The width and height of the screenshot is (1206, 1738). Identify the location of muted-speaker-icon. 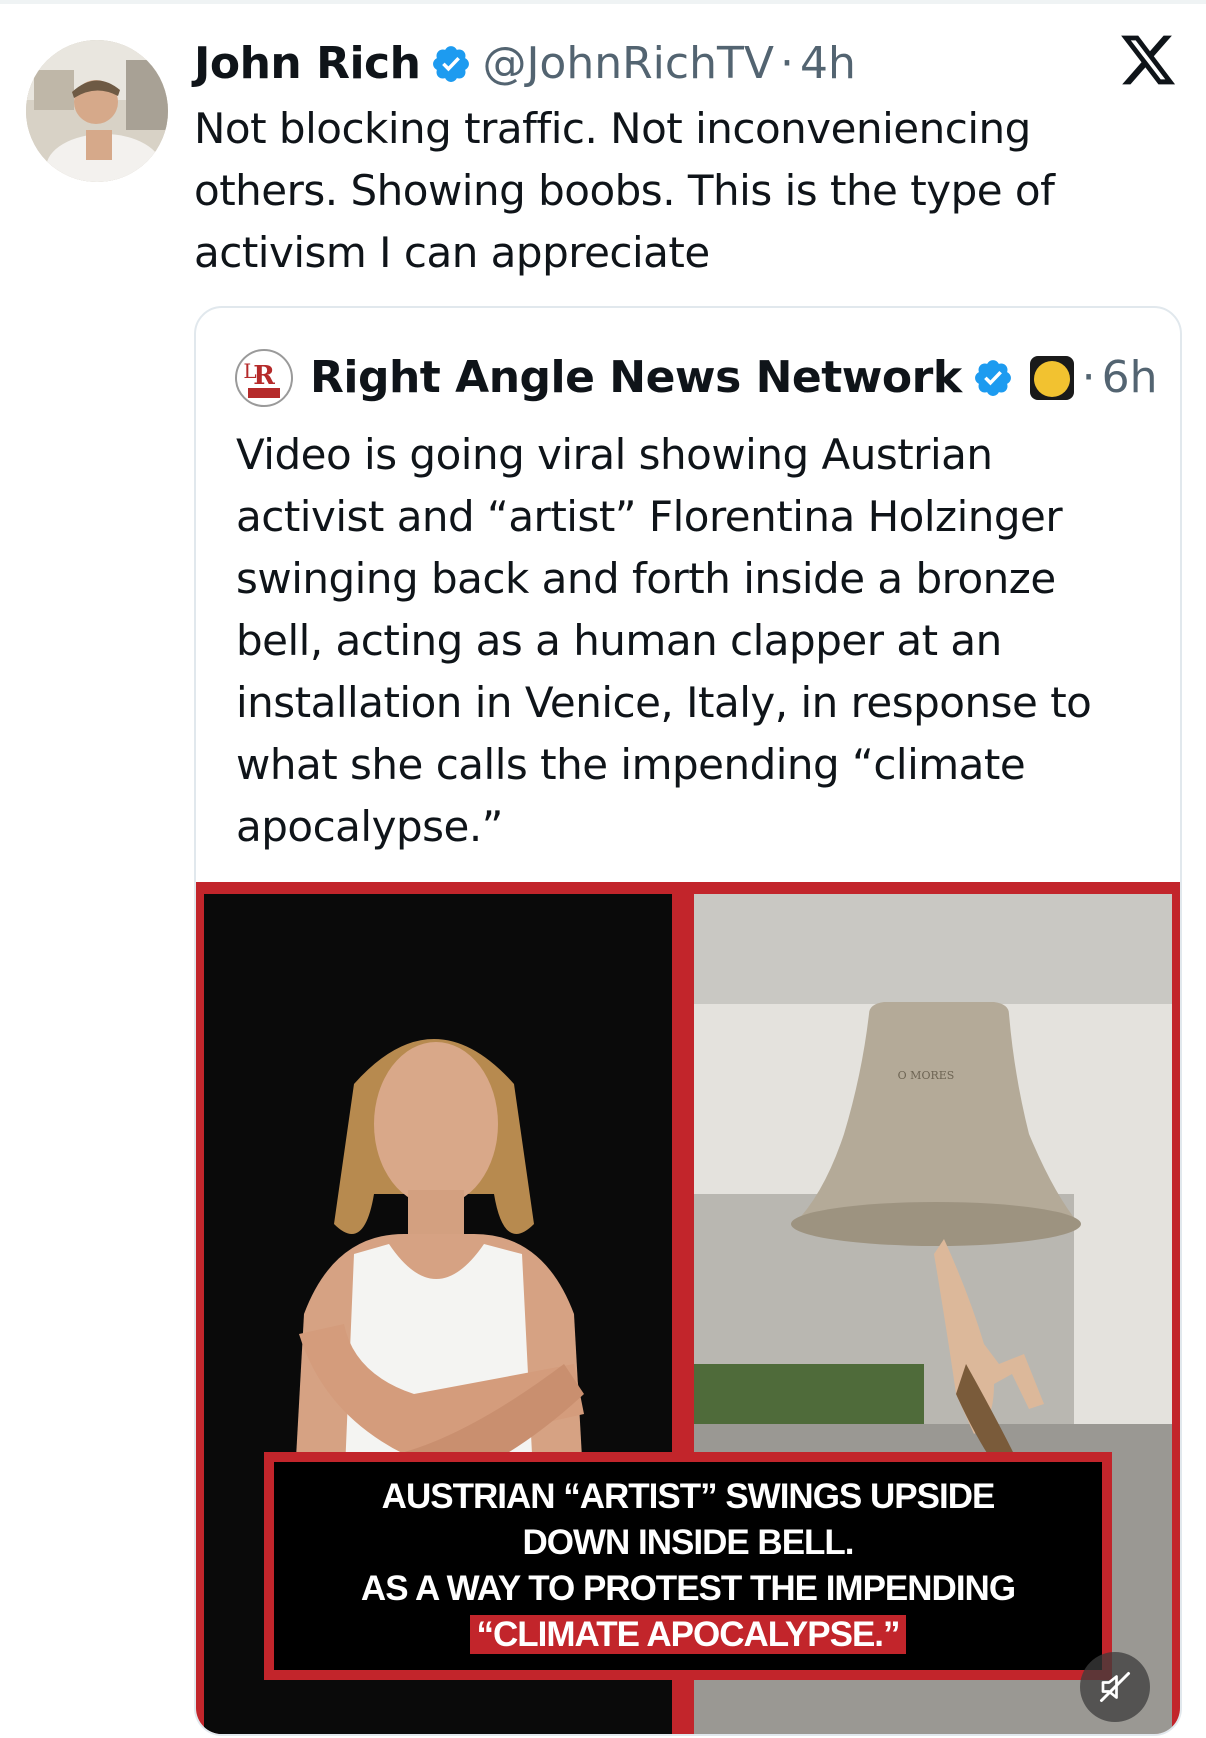
(1115, 1687).